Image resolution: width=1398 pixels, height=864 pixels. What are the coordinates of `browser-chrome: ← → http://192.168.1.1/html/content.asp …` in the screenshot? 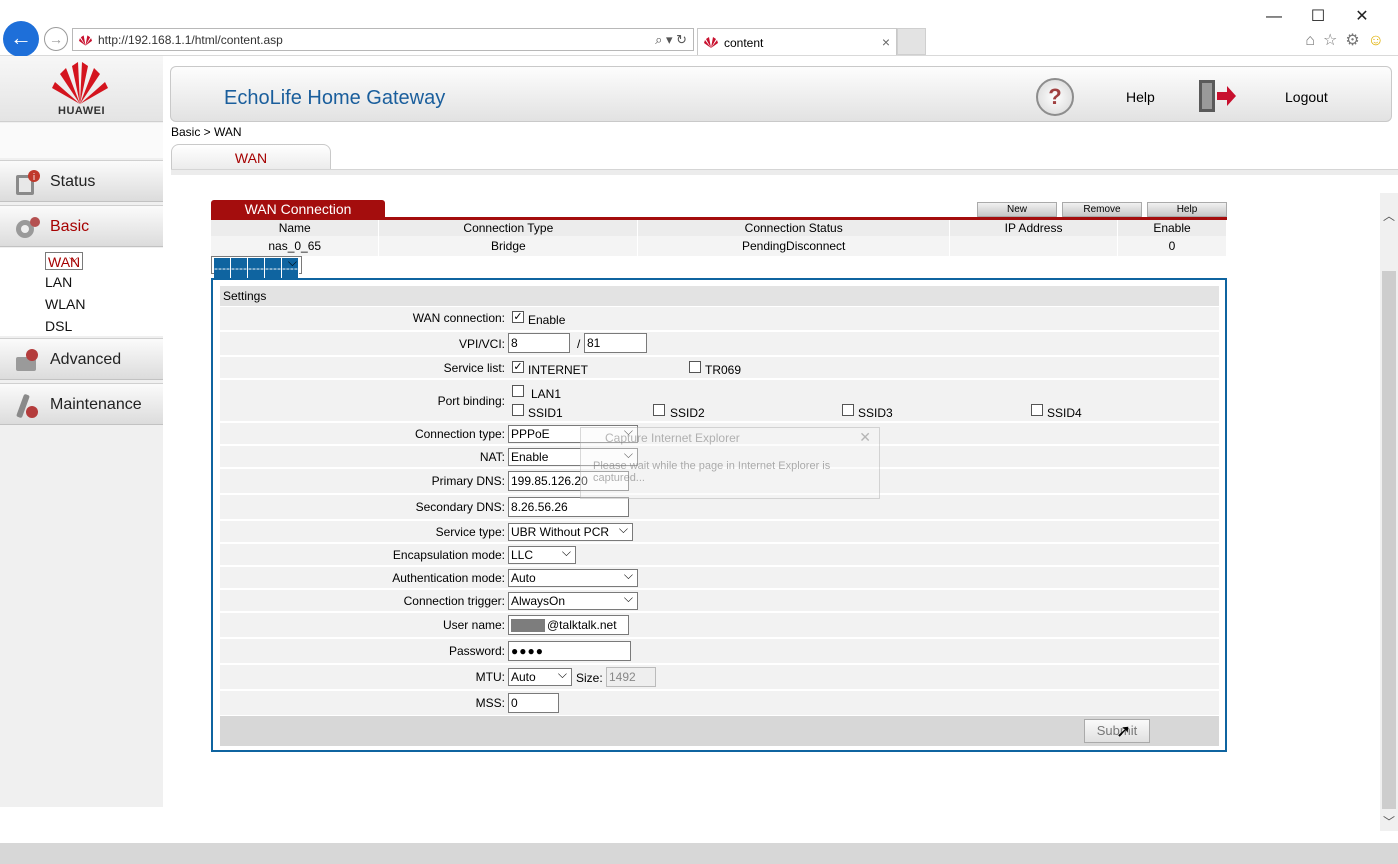 It's located at (699, 28).